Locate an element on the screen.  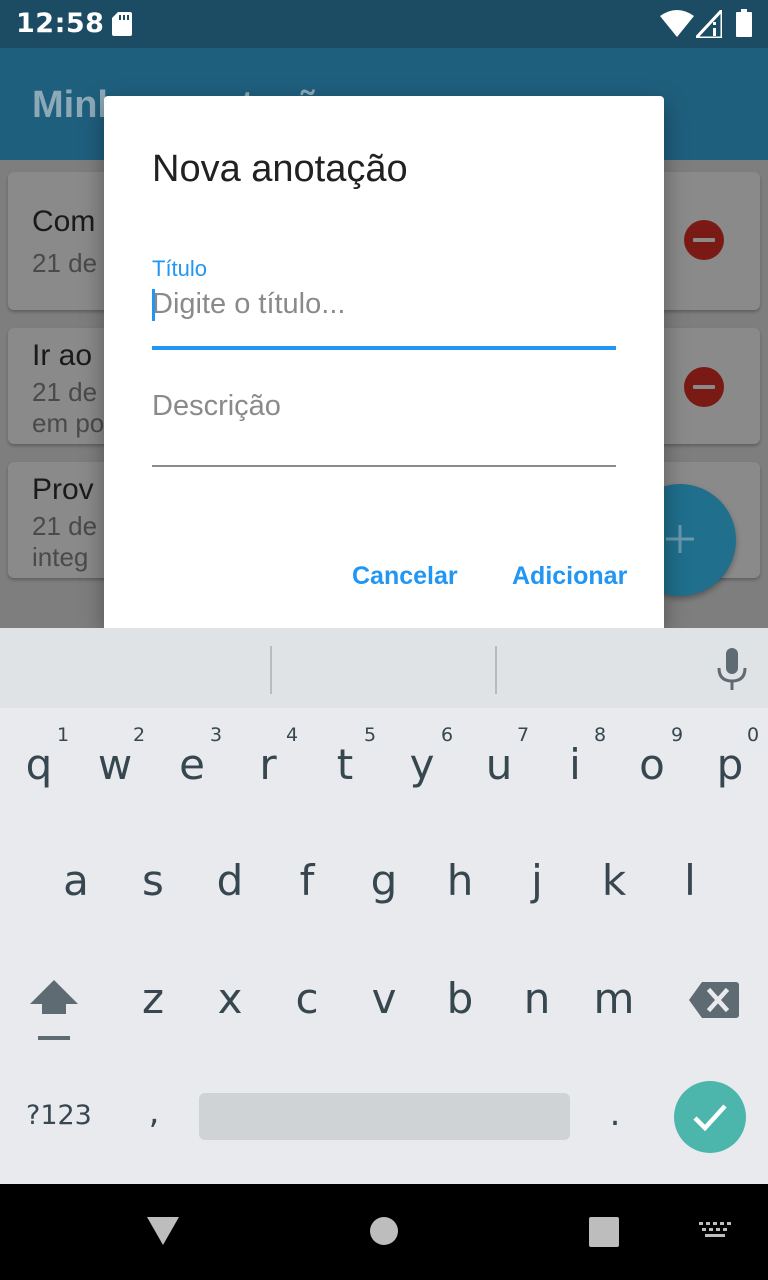
note-title: Prov is located at coordinates (63, 489).